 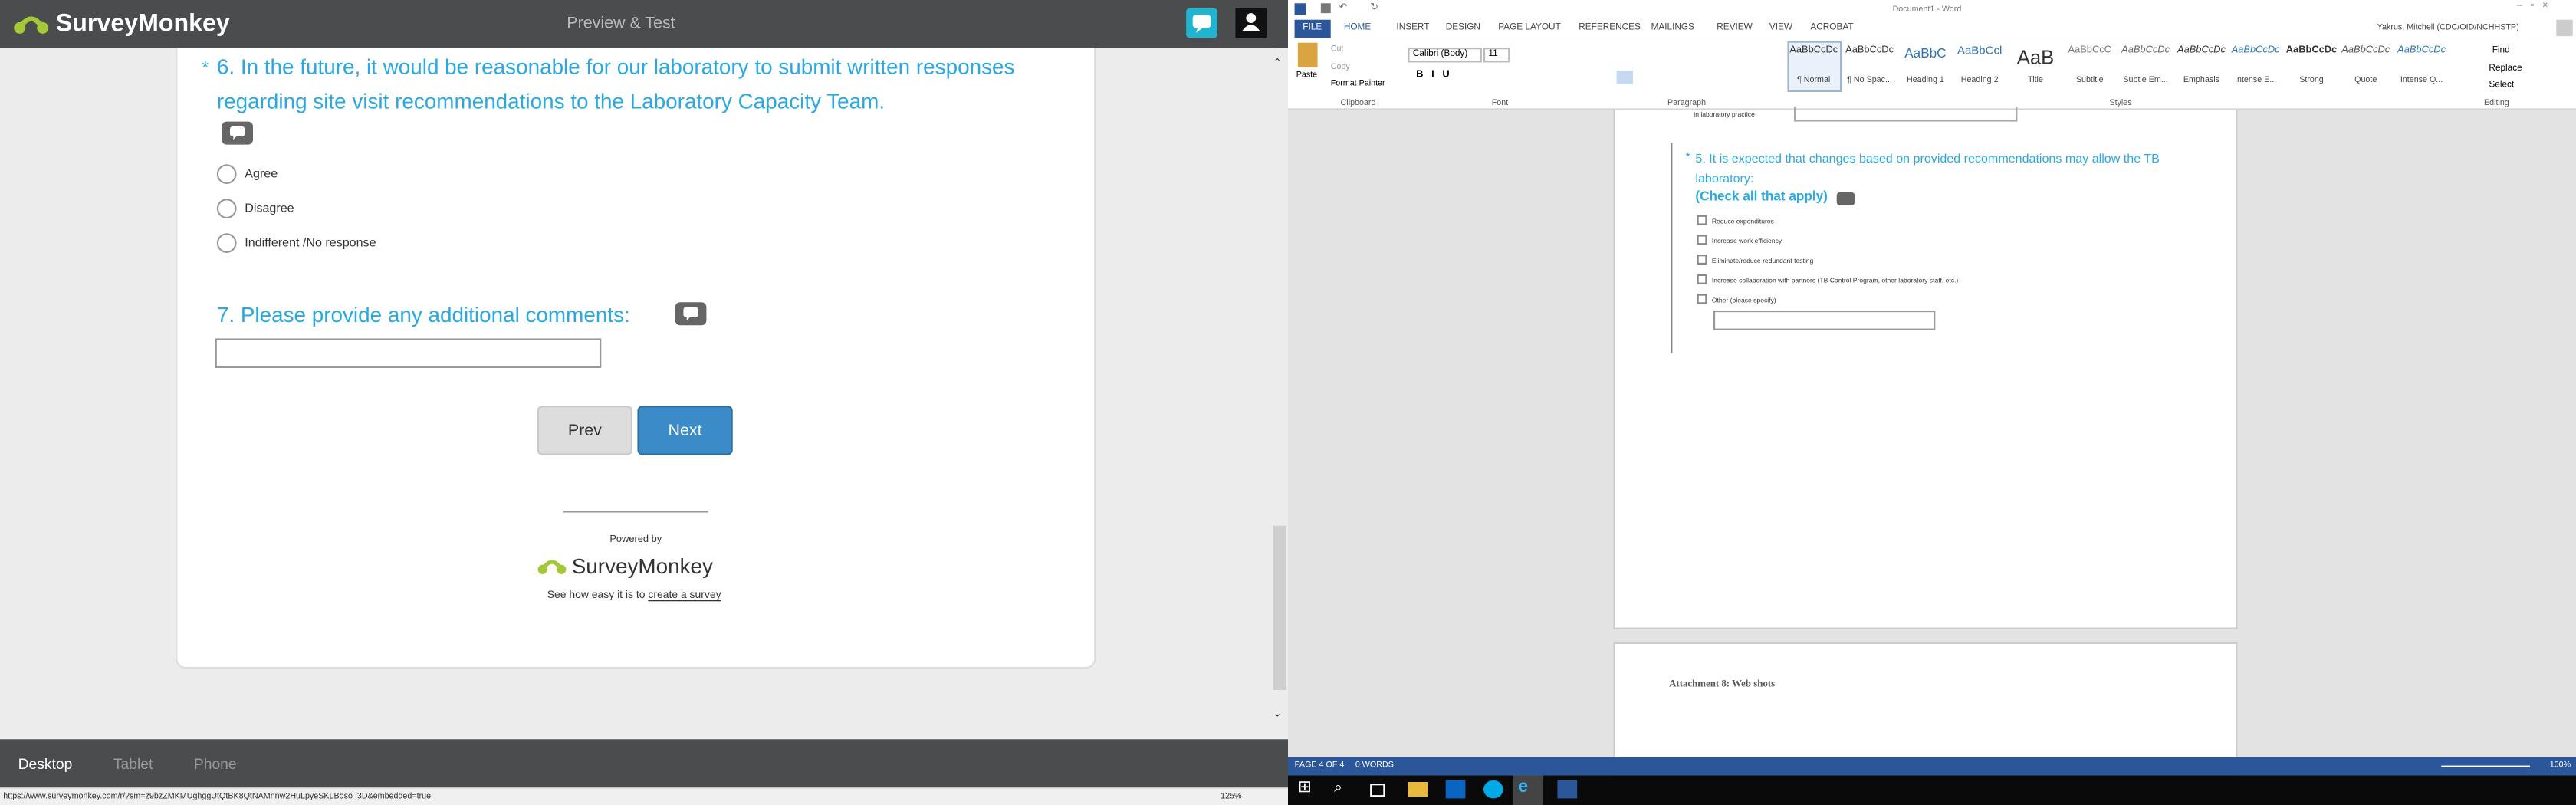 What do you see at coordinates (2537, 7) in the screenshot?
I see `window-controls-icon: –▫×` at bounding box center [2537, 7].